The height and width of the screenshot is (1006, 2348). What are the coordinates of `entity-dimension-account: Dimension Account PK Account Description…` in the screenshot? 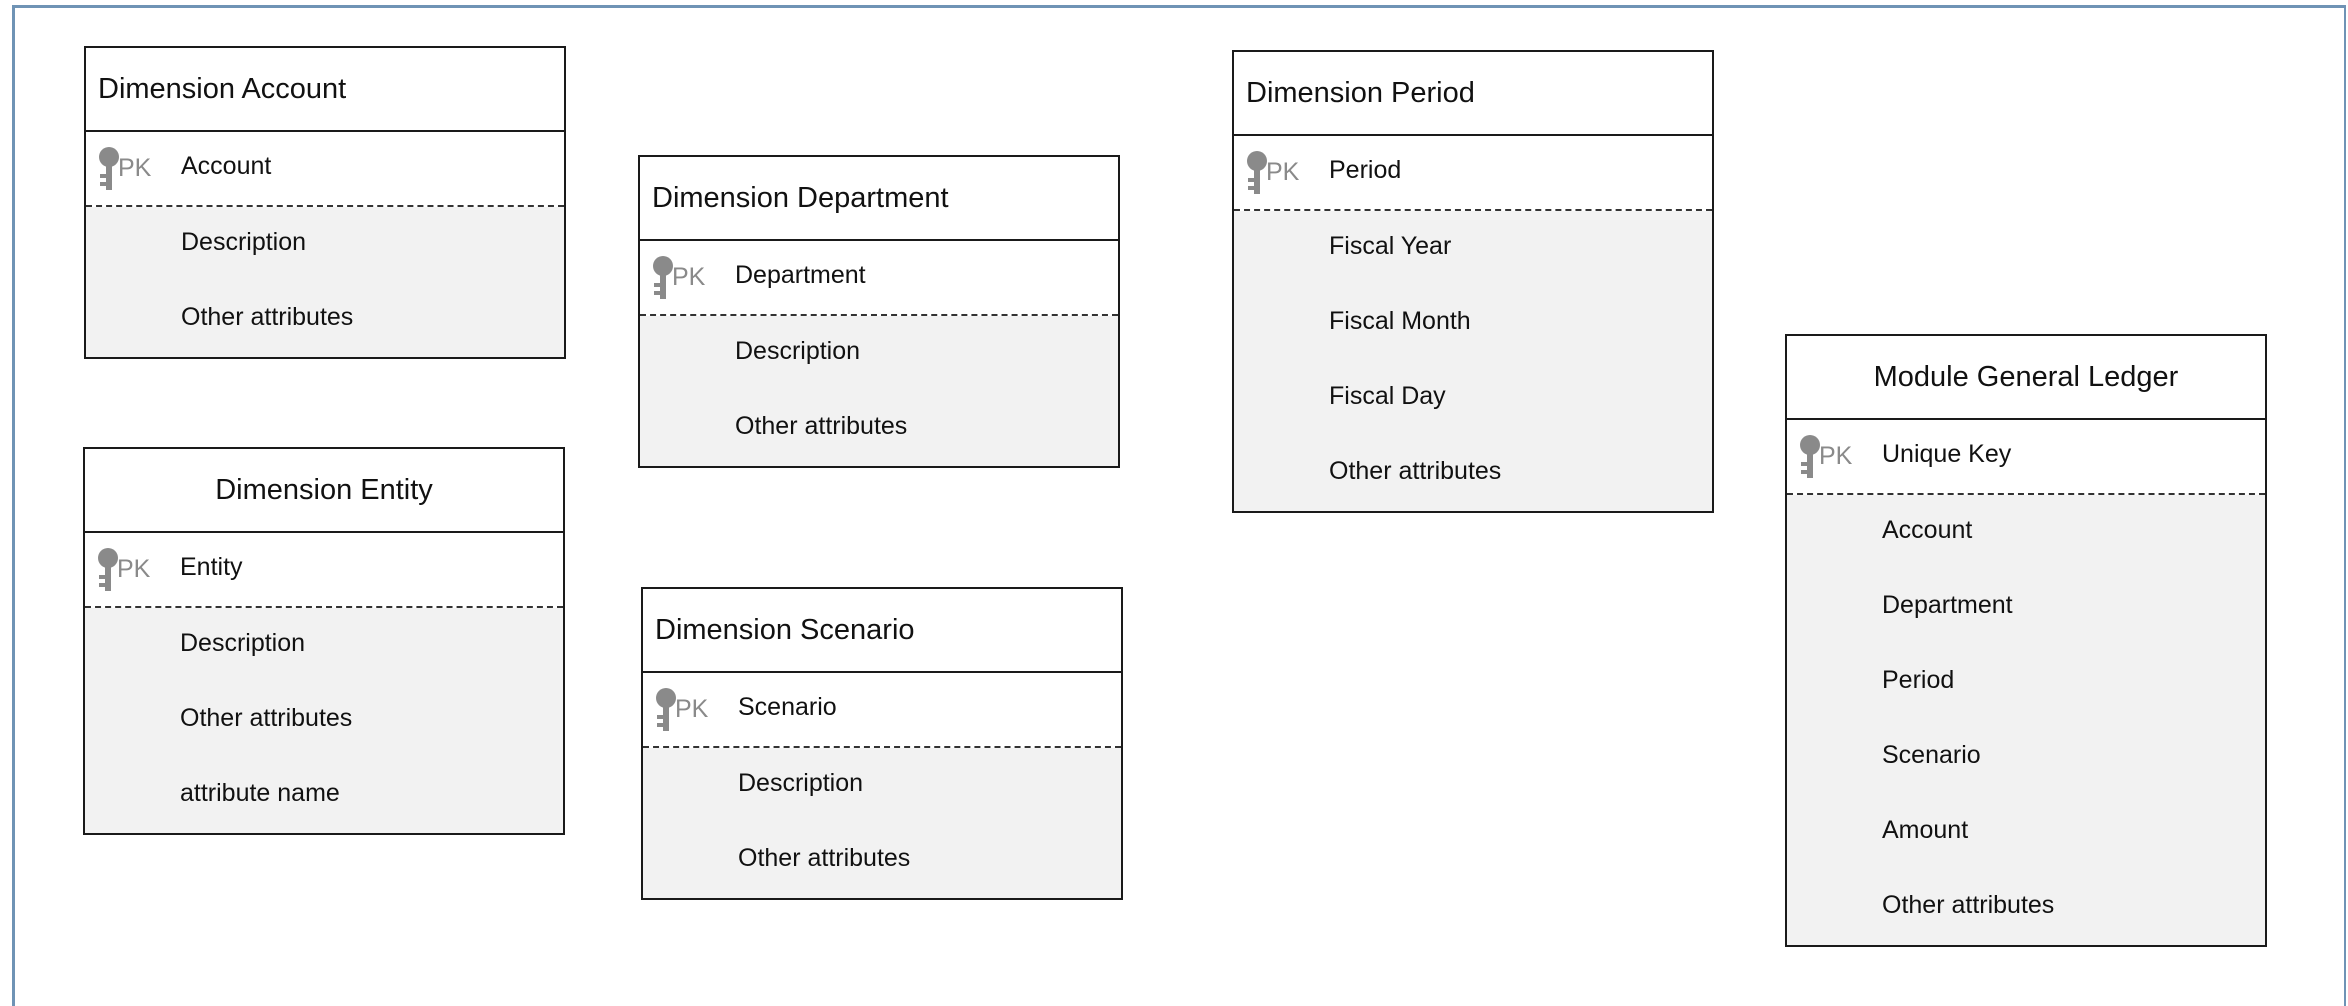 It's located at (325, 202).